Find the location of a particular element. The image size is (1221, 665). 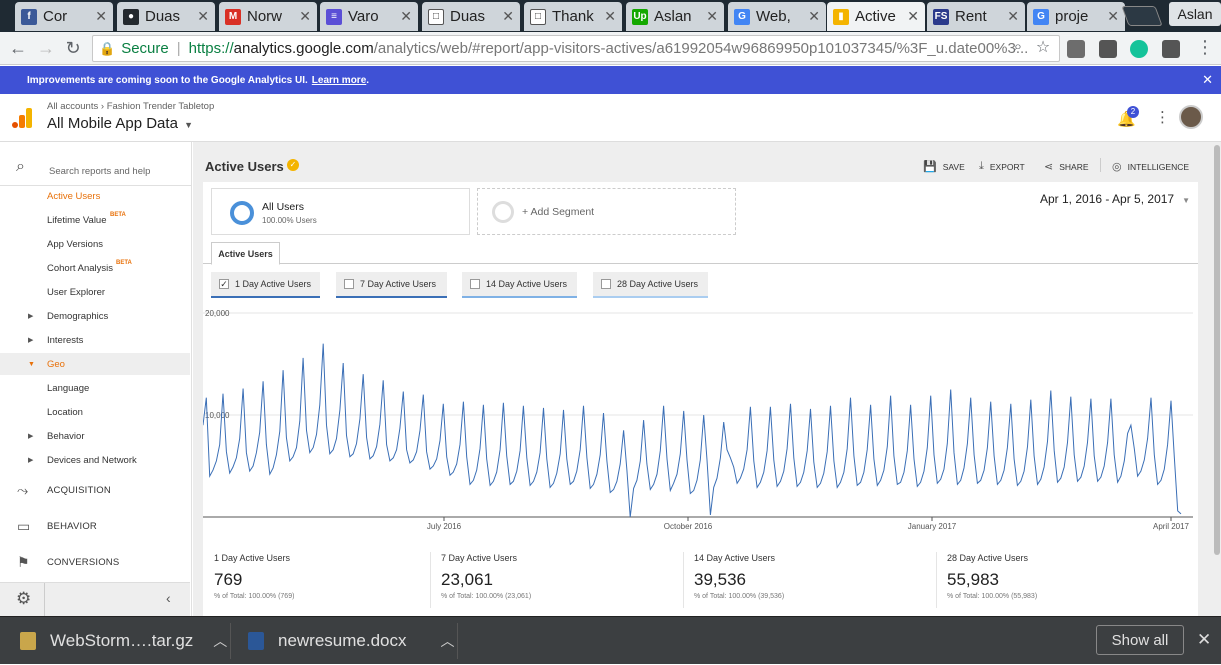

view-selector: All Mobile App Data ▼ is located at coordinates (120, 123).